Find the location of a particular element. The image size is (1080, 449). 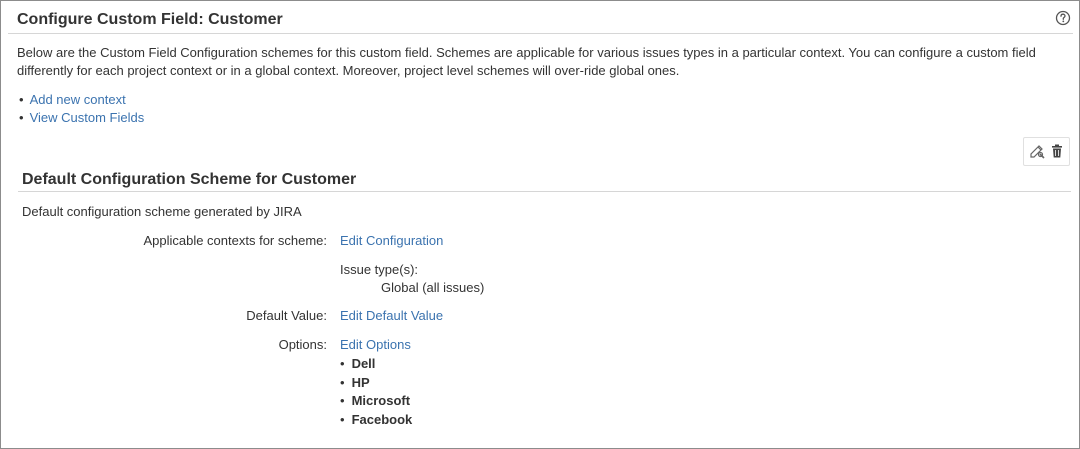

edit-default-value-link: Edit Default Value is located at coordinates (391, 316).